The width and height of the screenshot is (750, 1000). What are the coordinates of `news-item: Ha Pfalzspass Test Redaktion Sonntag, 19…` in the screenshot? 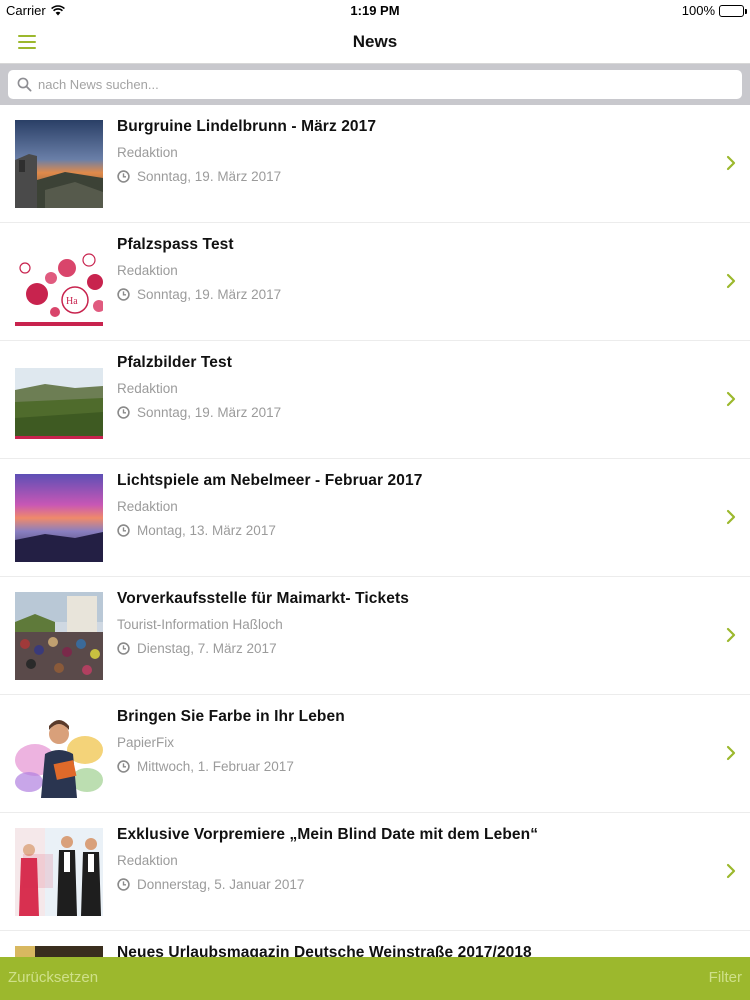 It's located at (375, 282).